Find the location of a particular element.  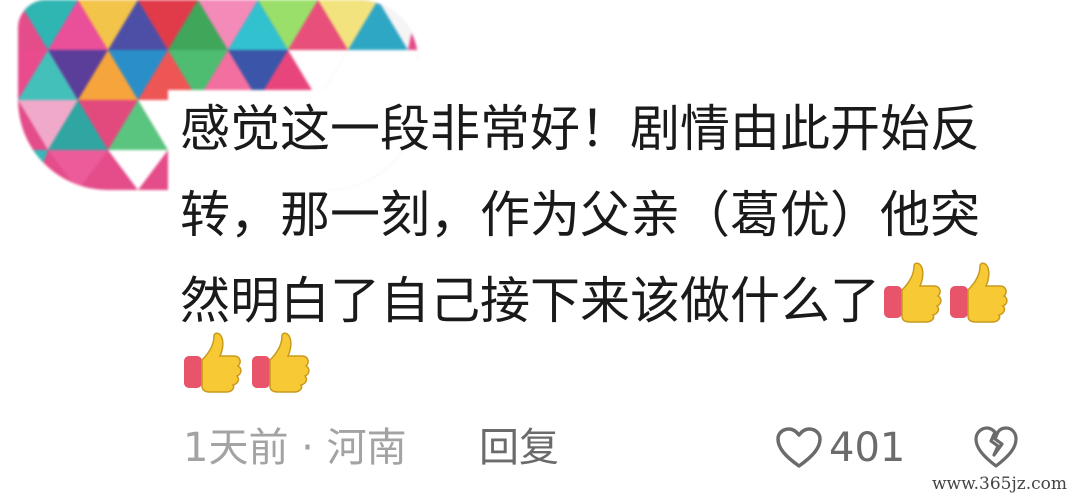

comment-line: 转，那一刻，作为父亲（葛优）他突 is located at coordinates (580, 215).